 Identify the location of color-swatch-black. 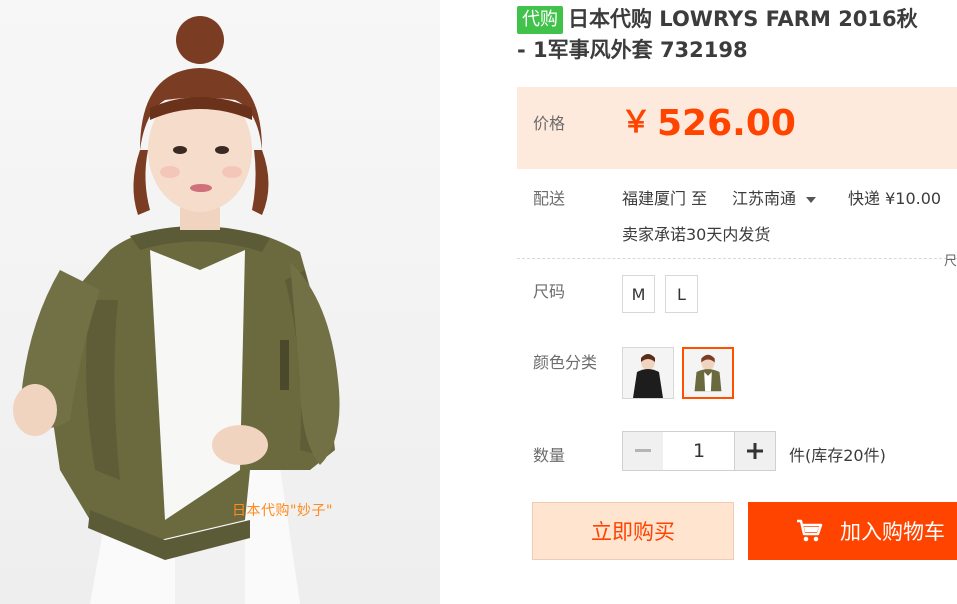
(648, 373).